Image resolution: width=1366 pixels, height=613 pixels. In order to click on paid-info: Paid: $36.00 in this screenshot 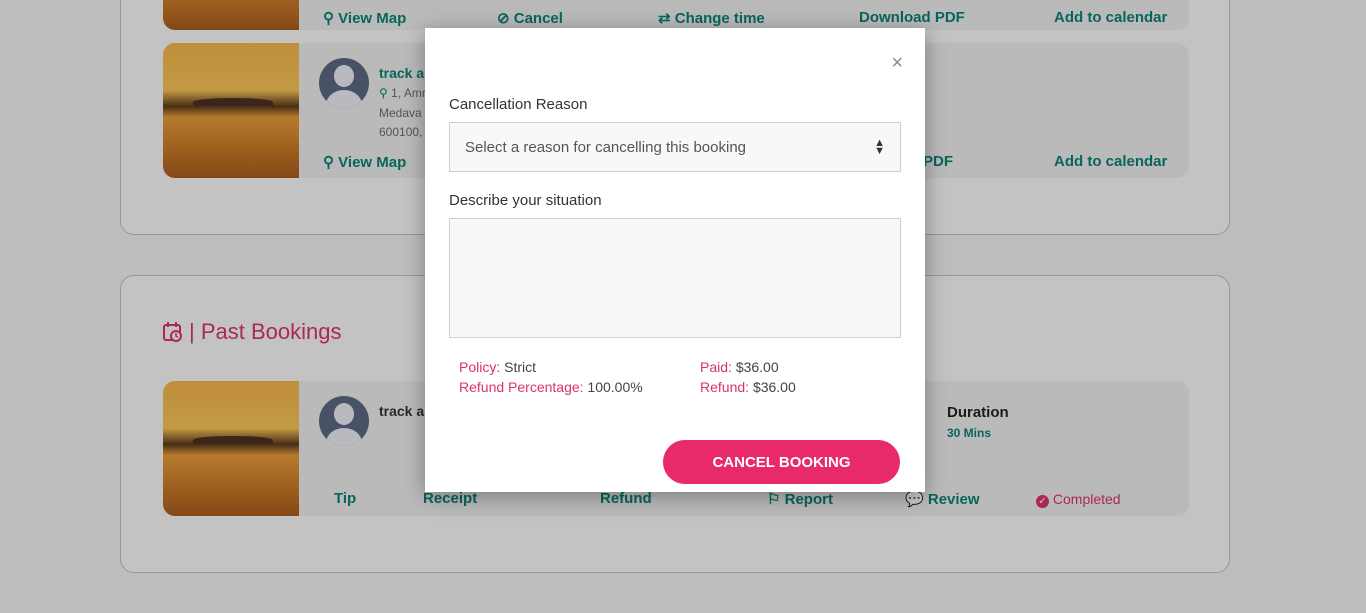, I will do `click(739, 367)`.